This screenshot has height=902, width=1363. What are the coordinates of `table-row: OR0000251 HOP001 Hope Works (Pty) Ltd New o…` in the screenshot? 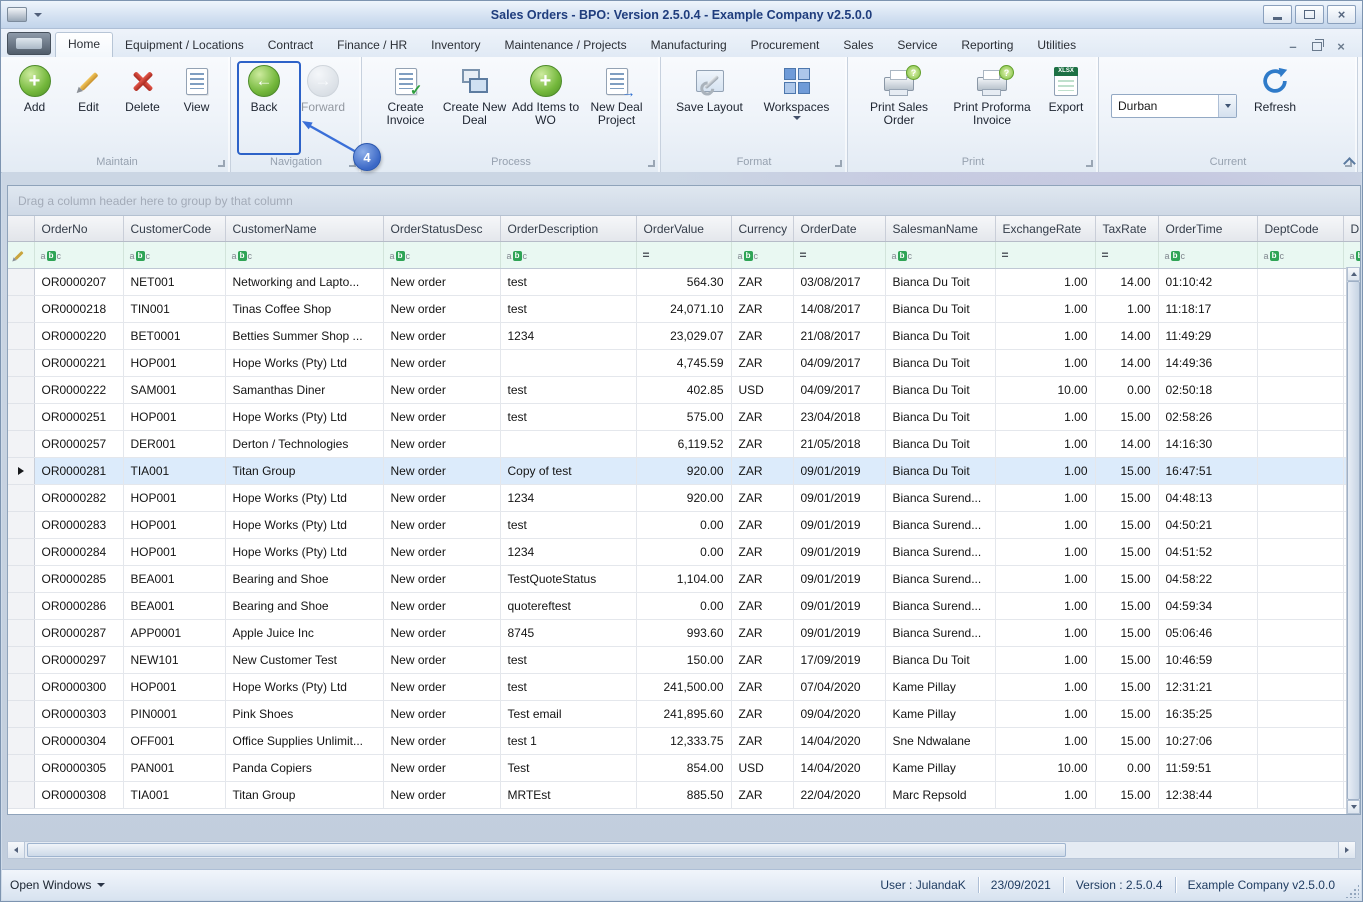 It's located at (684, 417).